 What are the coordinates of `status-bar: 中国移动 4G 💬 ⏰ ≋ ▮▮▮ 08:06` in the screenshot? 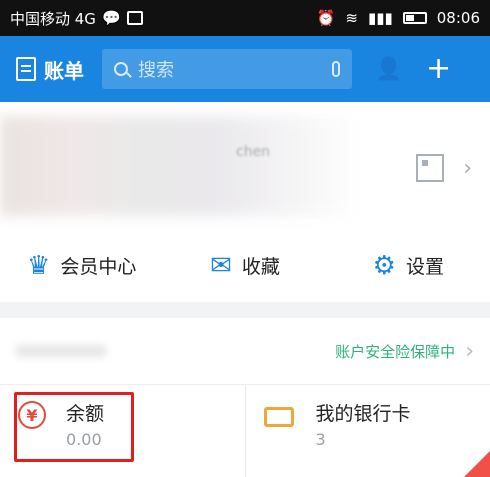 It's located at (245, 18).